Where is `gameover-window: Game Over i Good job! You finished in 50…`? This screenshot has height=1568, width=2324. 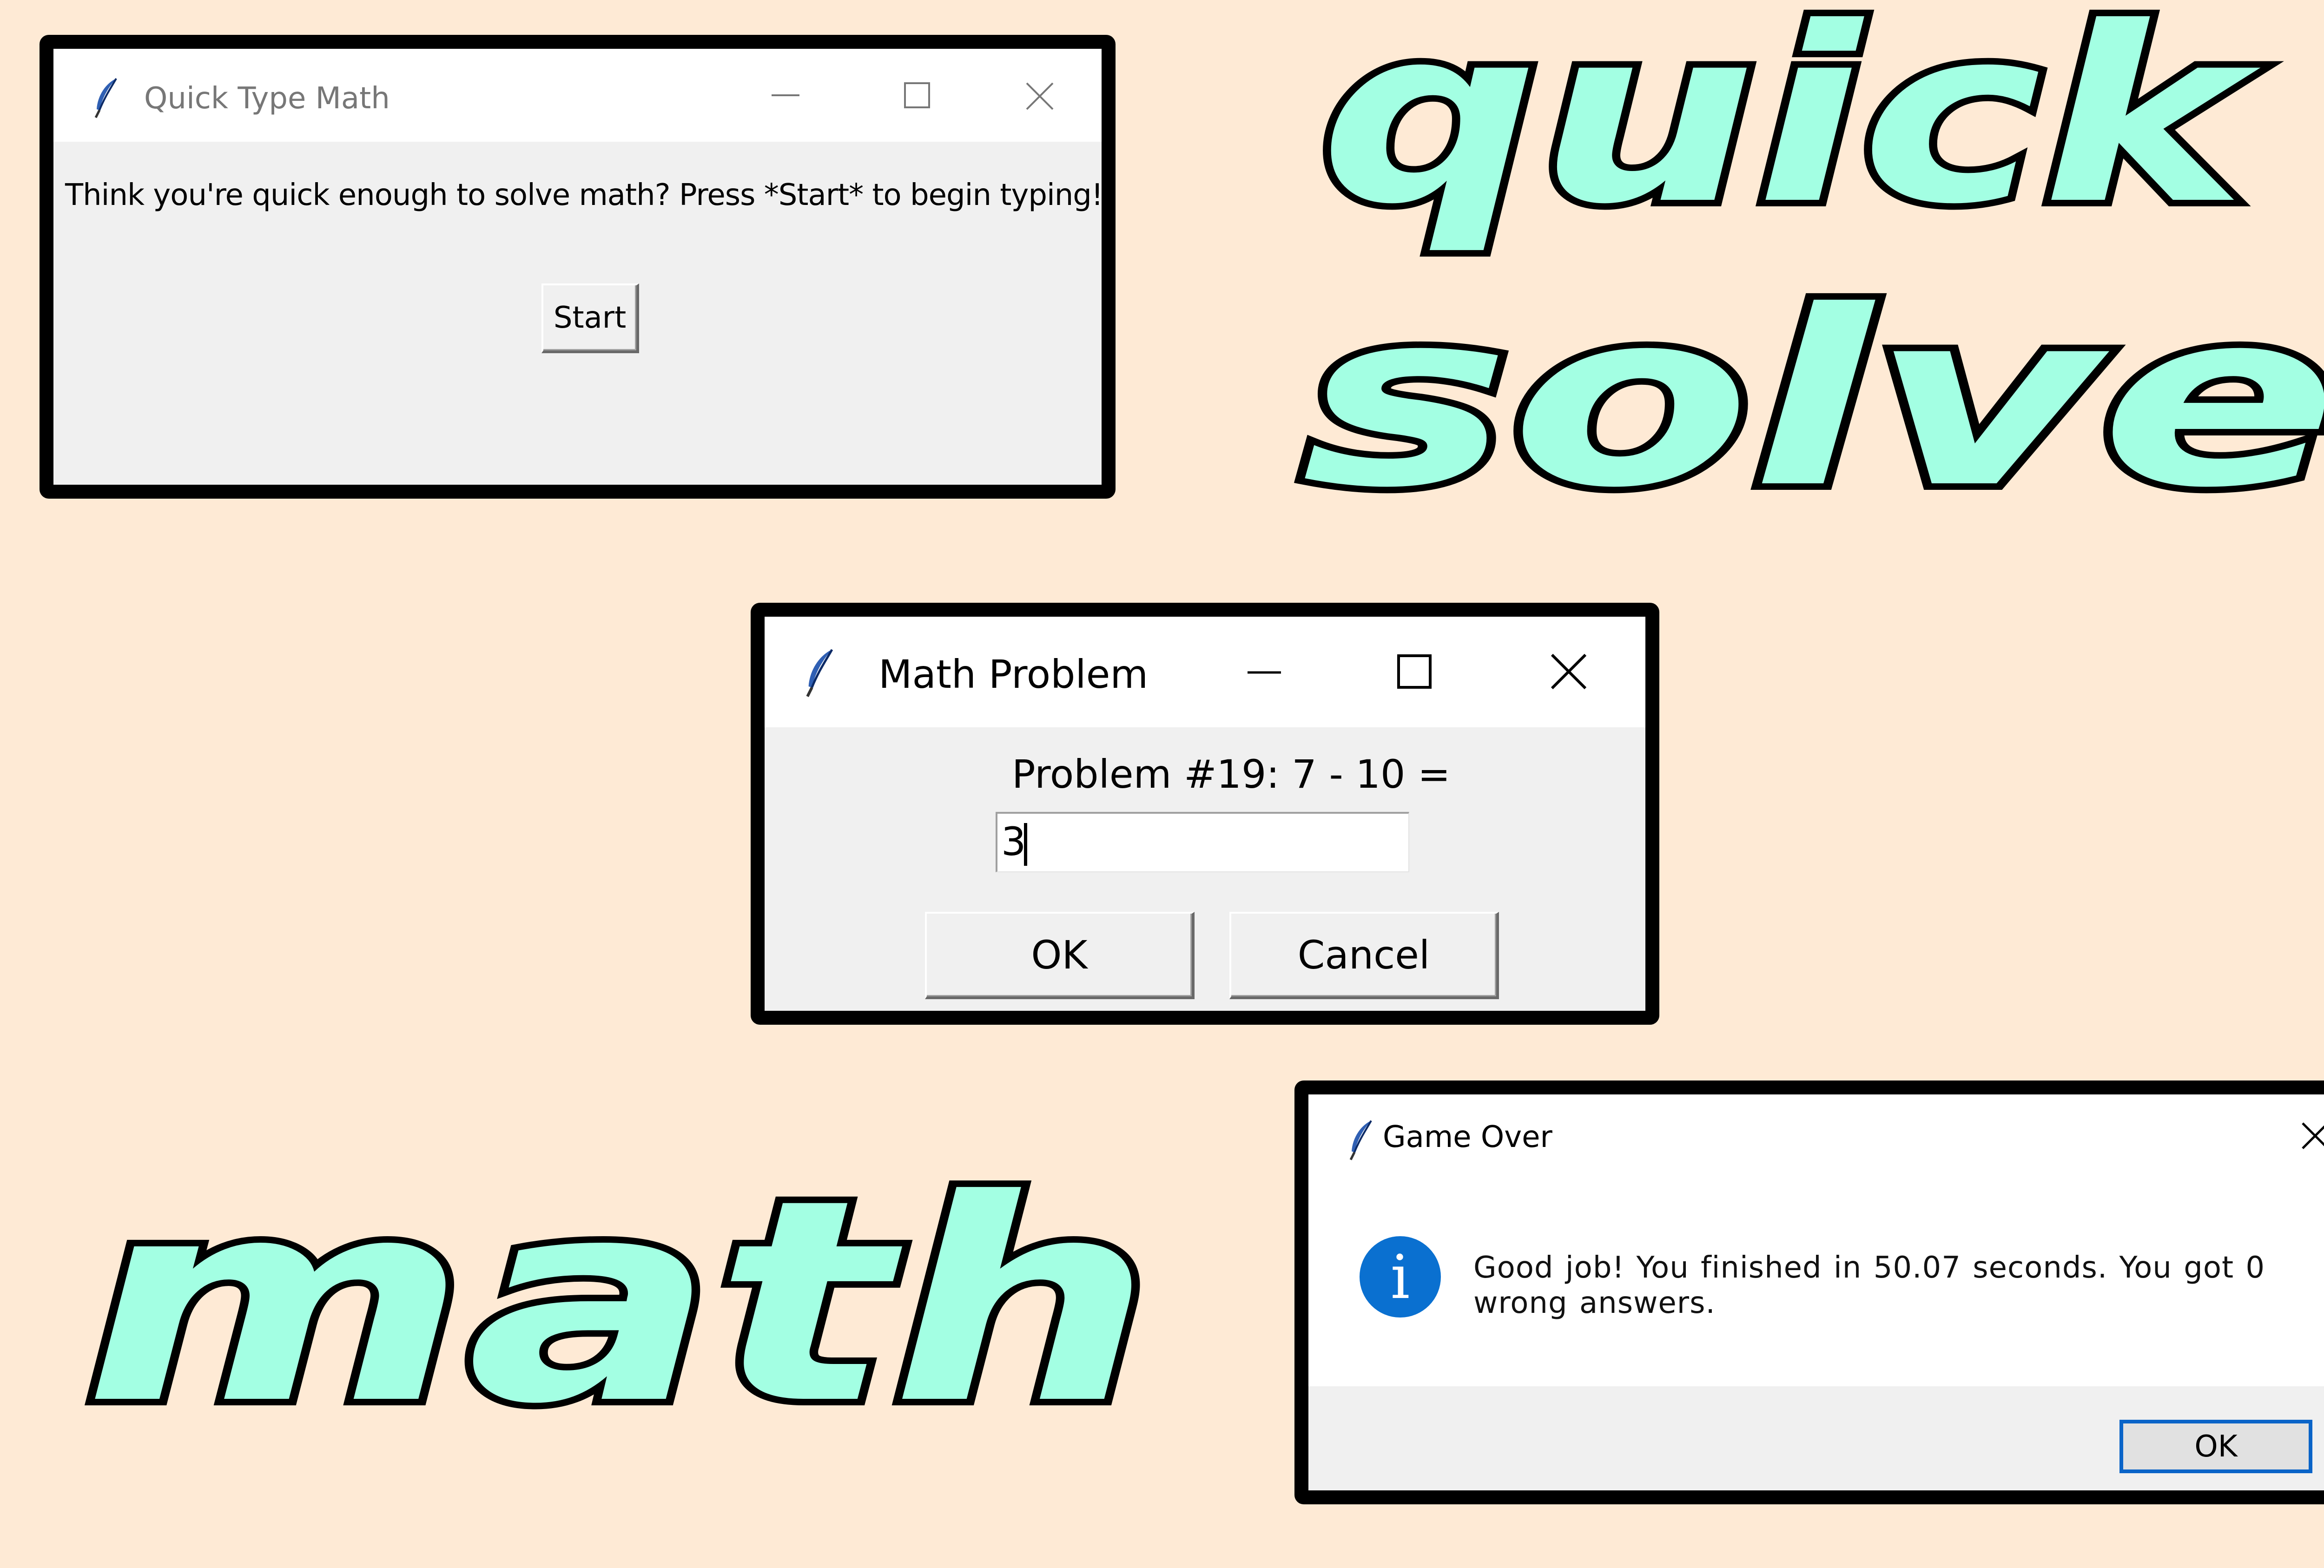 gameover-window: Game Over i Good job! You finished in 50… is located at coordinates (1809, 1292).